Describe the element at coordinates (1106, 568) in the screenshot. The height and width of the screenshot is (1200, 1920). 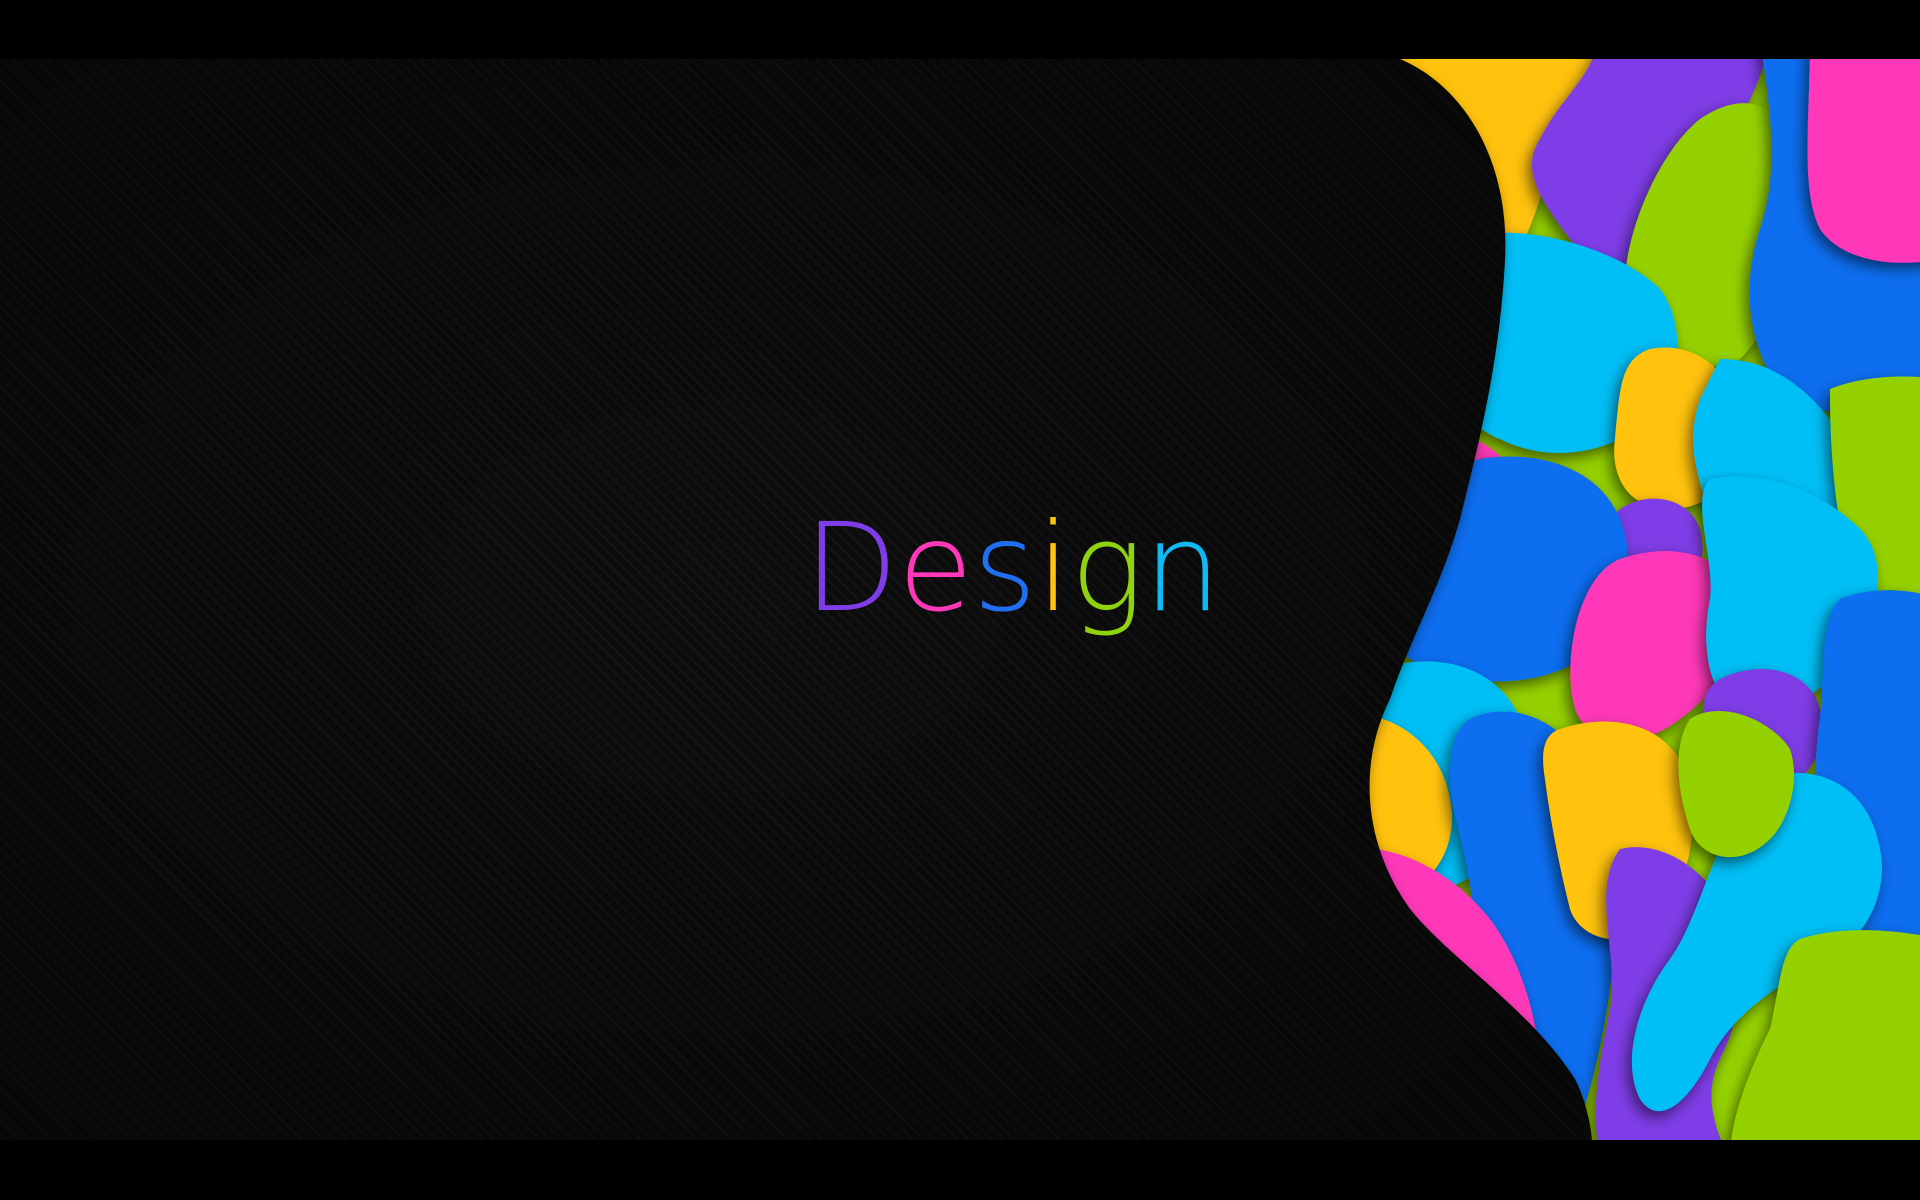
I see `wordmark-letter-g: g` at that location.